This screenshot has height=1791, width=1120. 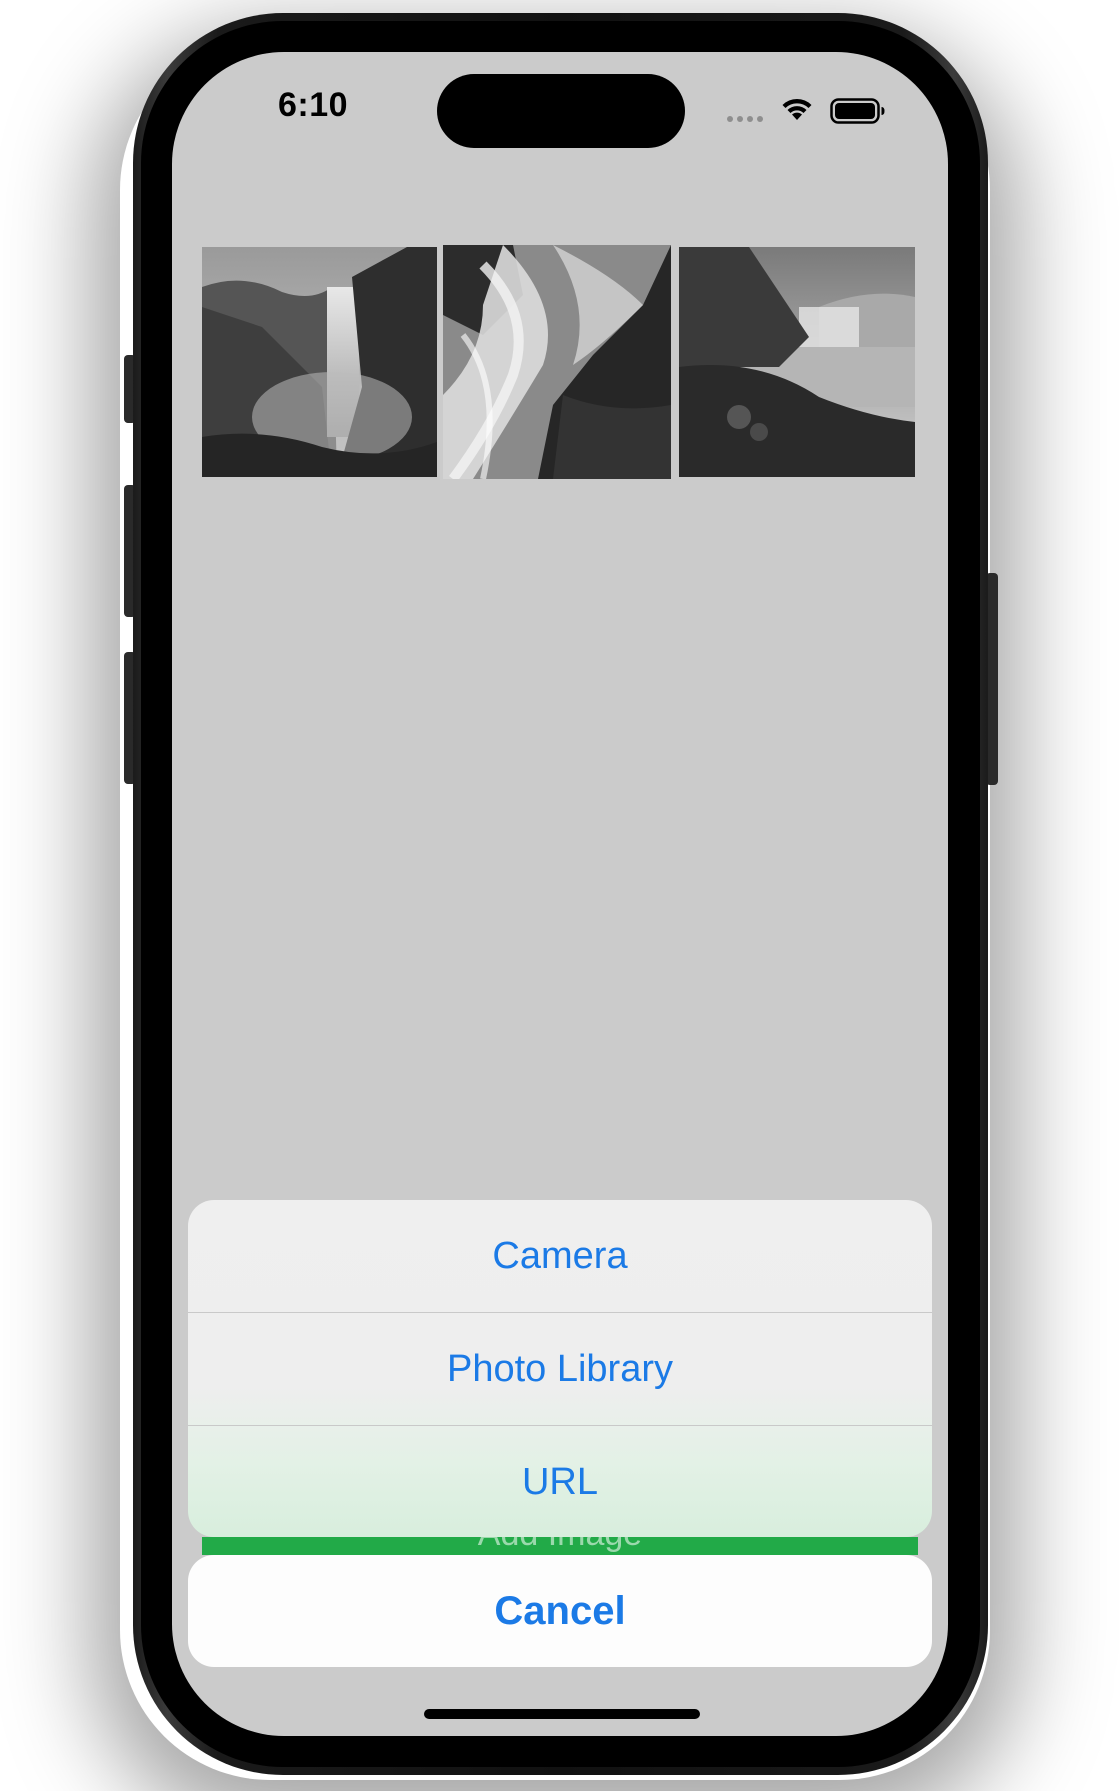 What do you see at coordinates (560, 1256) in the screenshot?
I see `camera-option: Camera` at bounding box center [560, 1256].